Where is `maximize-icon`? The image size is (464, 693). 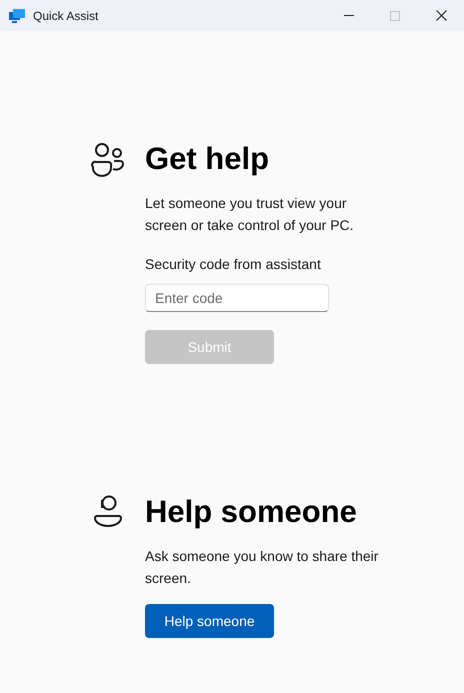 maximize-icon is located at coordinates (395, 15).